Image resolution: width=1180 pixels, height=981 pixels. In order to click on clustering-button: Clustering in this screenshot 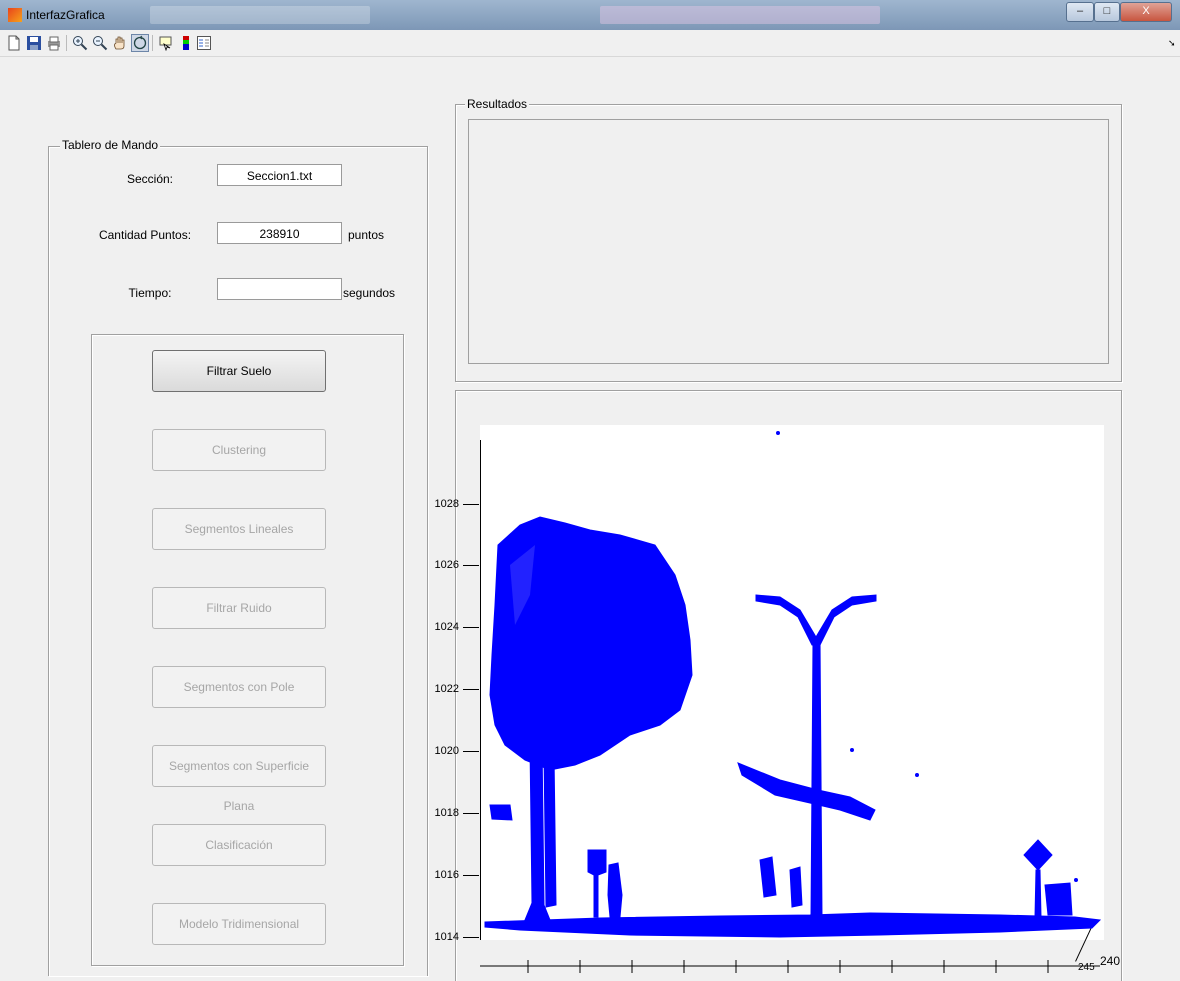, I will do `click(239, 450)`.